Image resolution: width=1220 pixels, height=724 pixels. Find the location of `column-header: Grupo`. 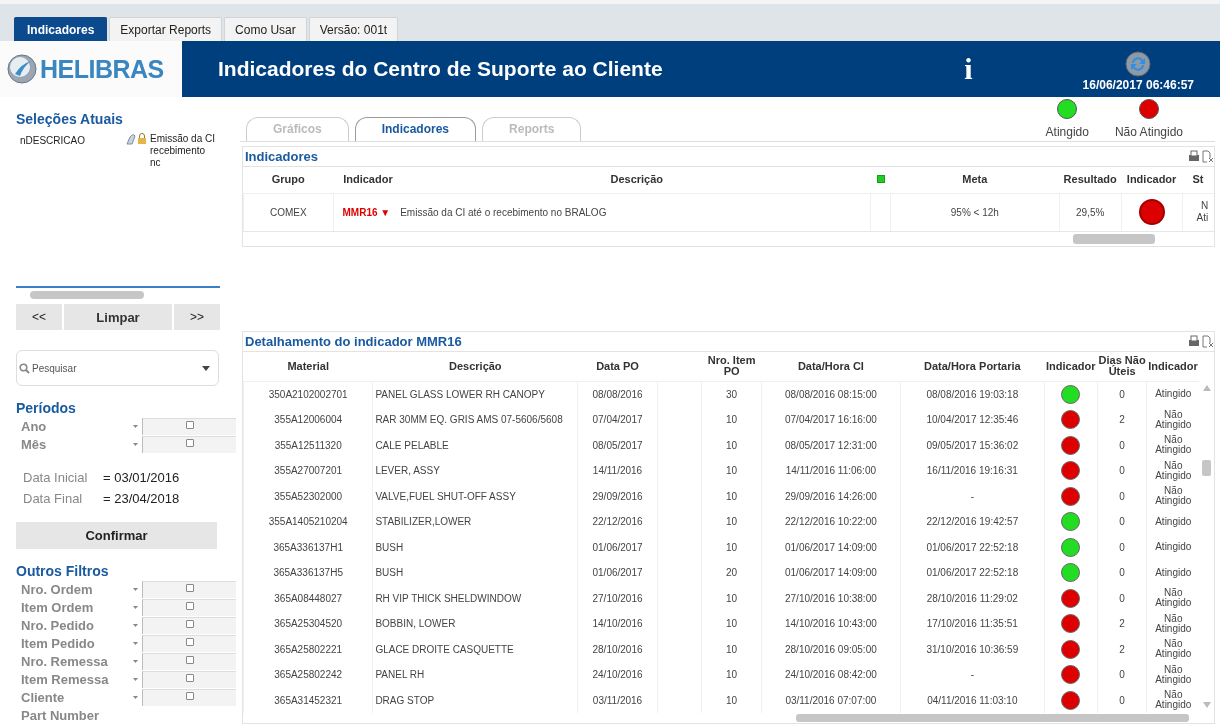

column-header: Grupo is located at coordinates (288, 179).